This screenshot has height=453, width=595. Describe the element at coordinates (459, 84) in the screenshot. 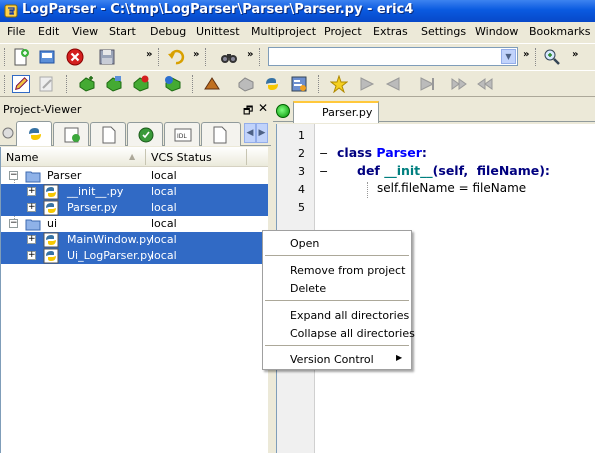

I see `next-task-icon` at that location.